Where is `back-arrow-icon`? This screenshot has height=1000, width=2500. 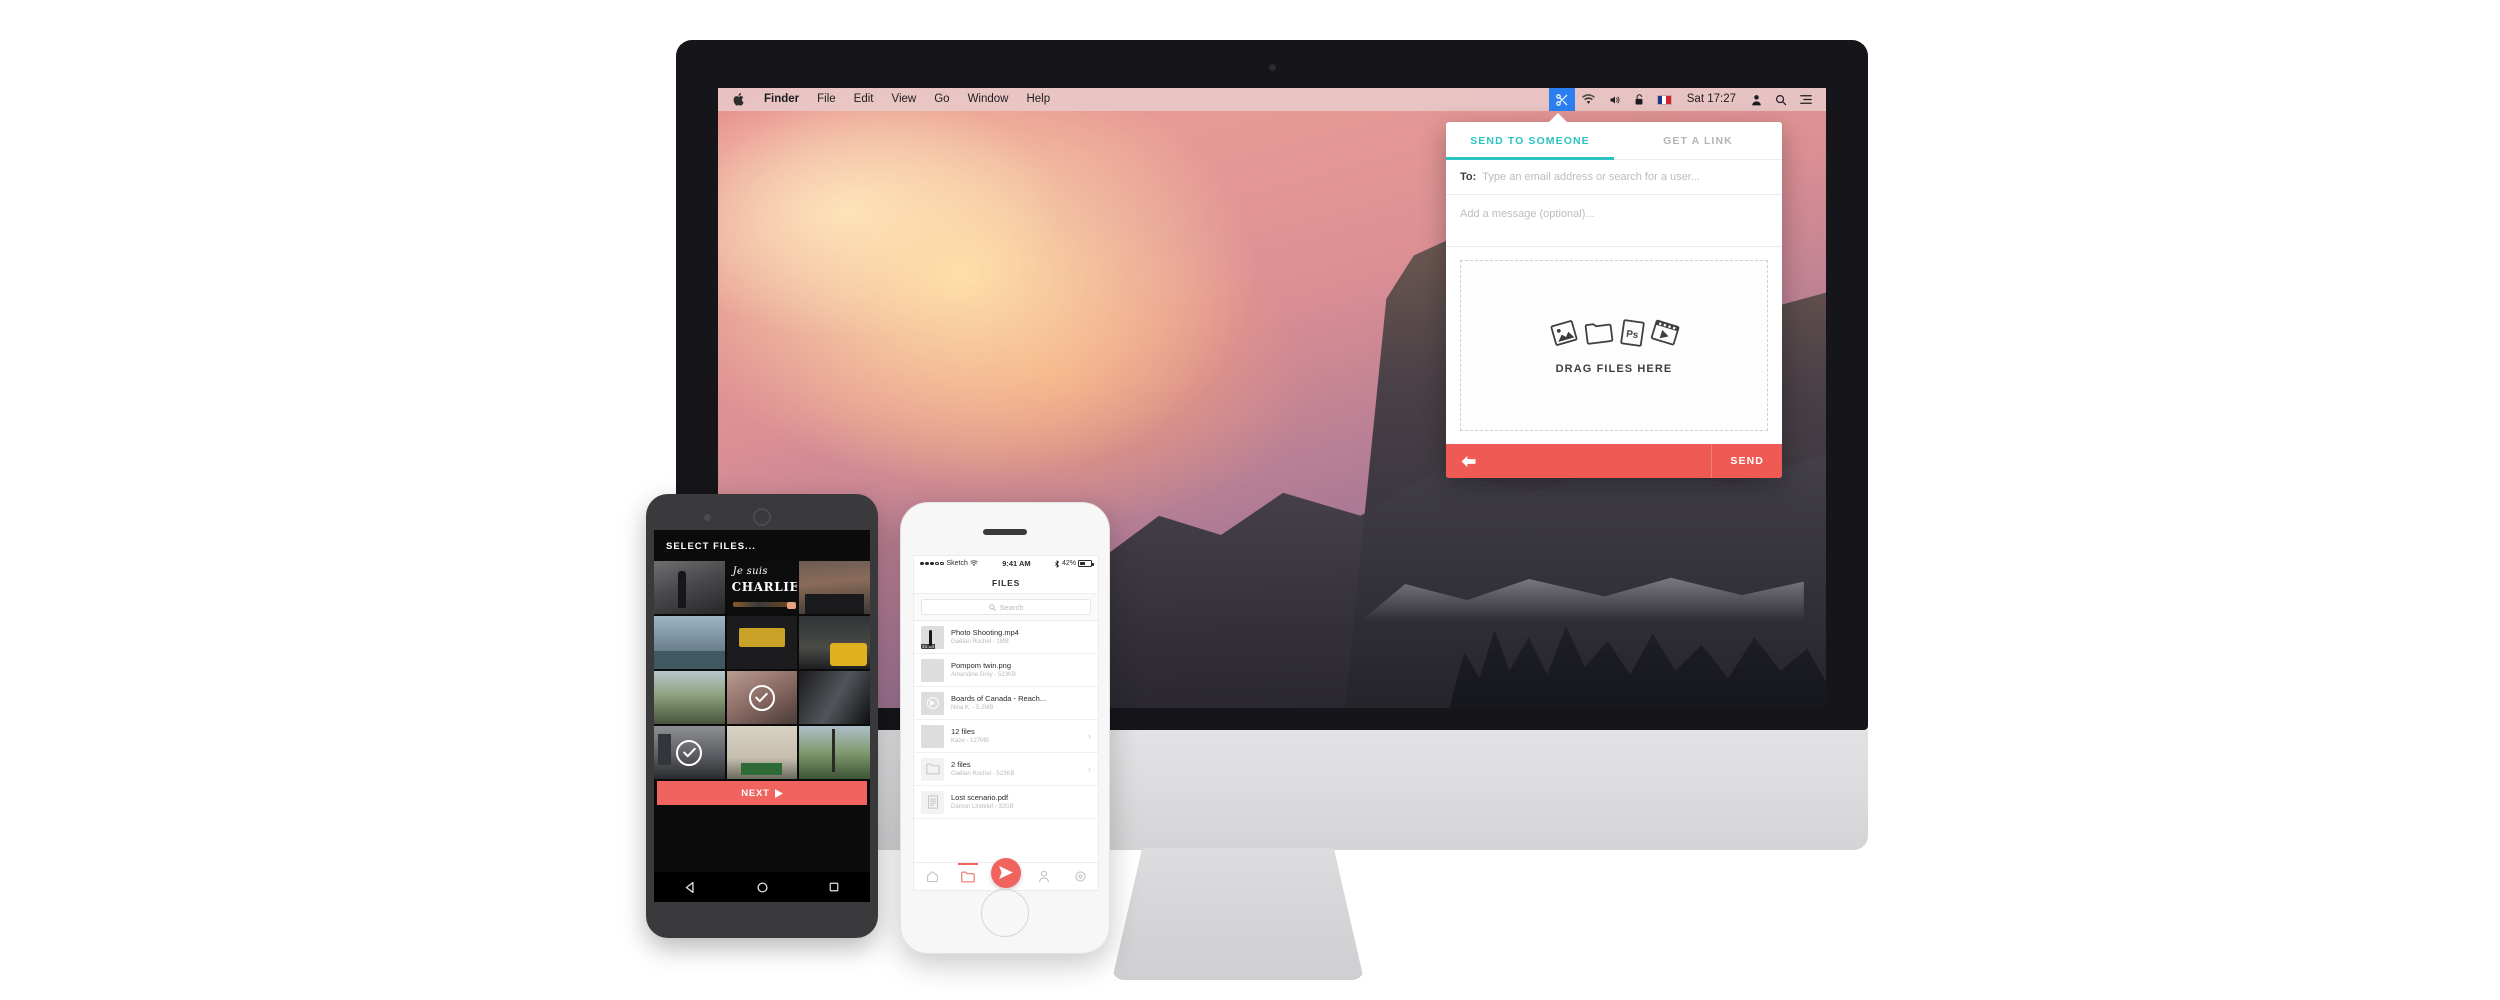
back-arrow-icon is located at coordinates (1468, 461).